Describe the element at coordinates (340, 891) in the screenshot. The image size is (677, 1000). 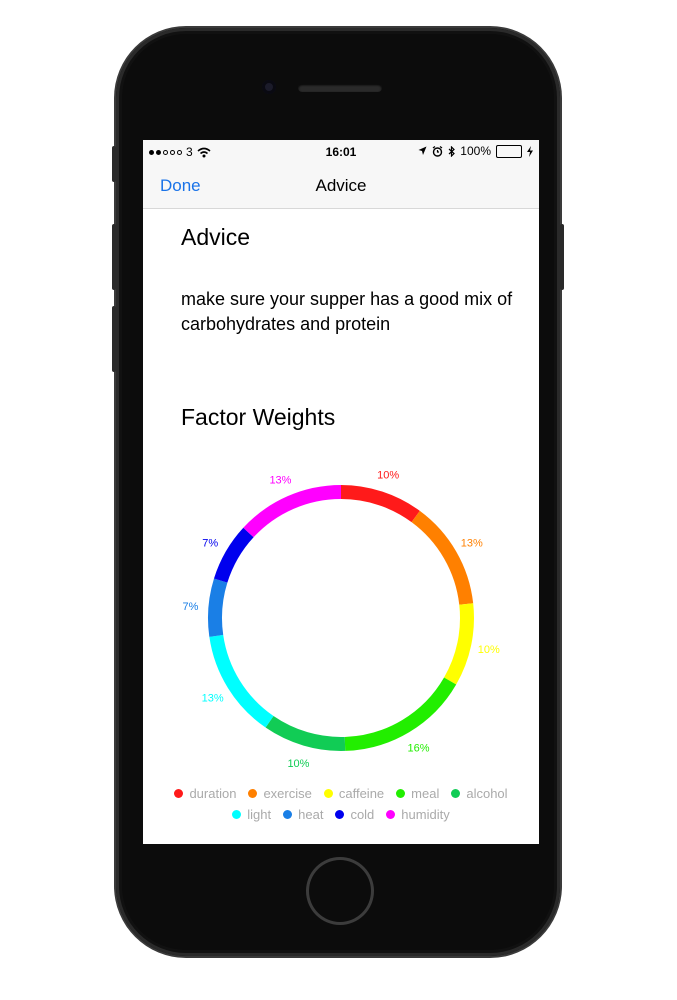
I see `home-button` at that location.